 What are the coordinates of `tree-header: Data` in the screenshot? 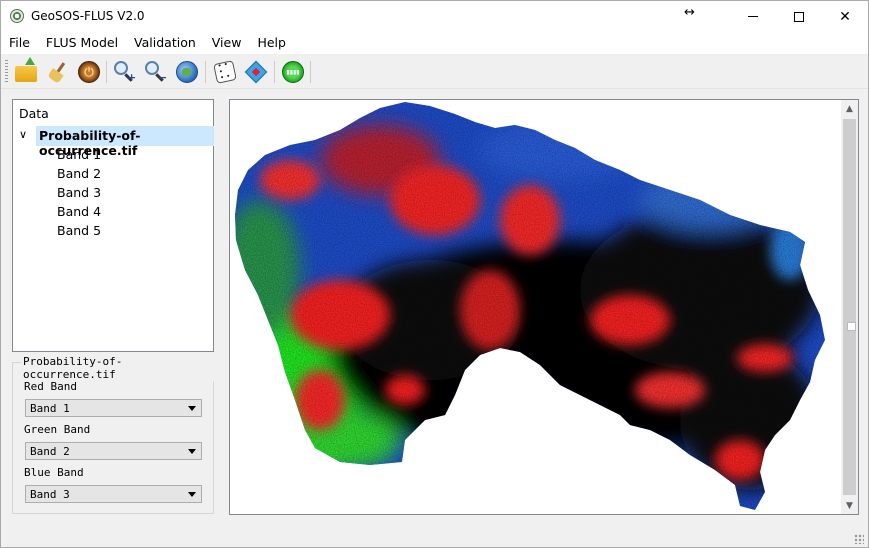 It's located at (34, 113).